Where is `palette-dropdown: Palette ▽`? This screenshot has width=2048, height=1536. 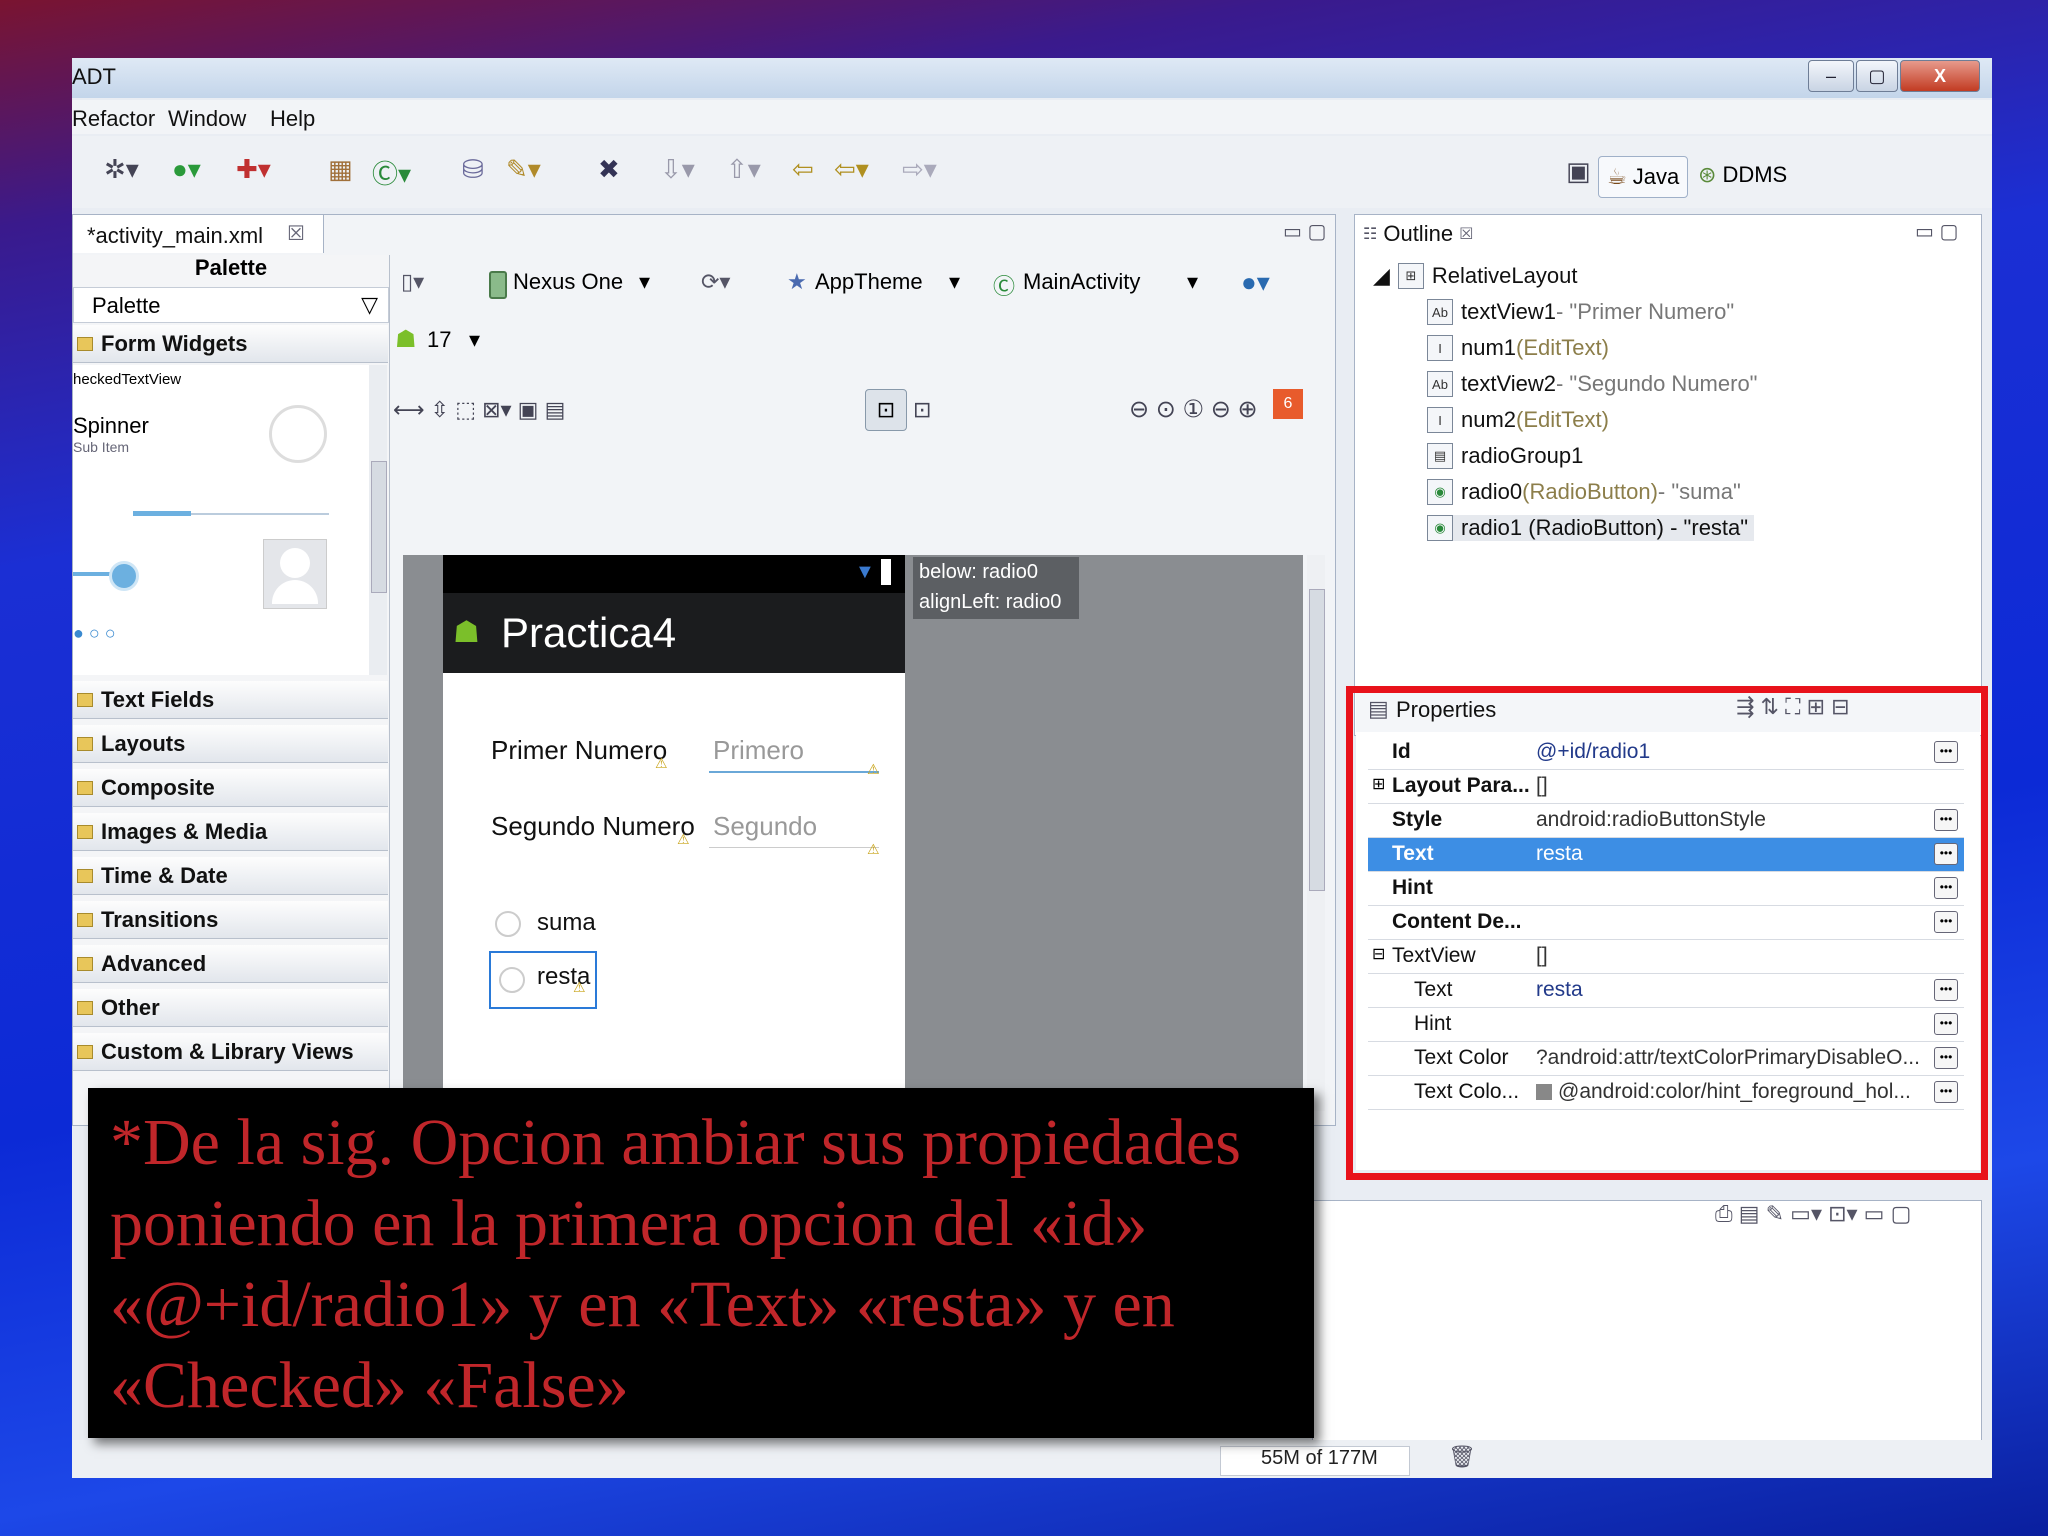
palette-dropdown: Palette ▽ is located at coordinates (231, 305).